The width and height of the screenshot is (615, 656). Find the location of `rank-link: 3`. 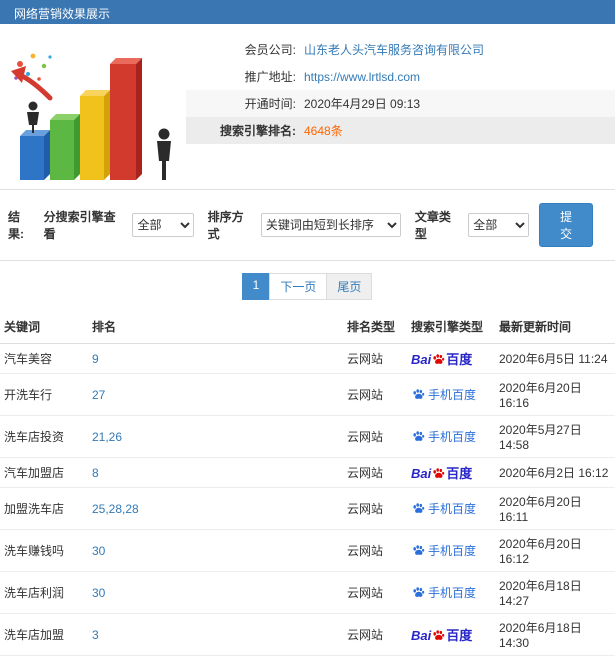

rank-link: 3 is located at coordinates (95, 635).